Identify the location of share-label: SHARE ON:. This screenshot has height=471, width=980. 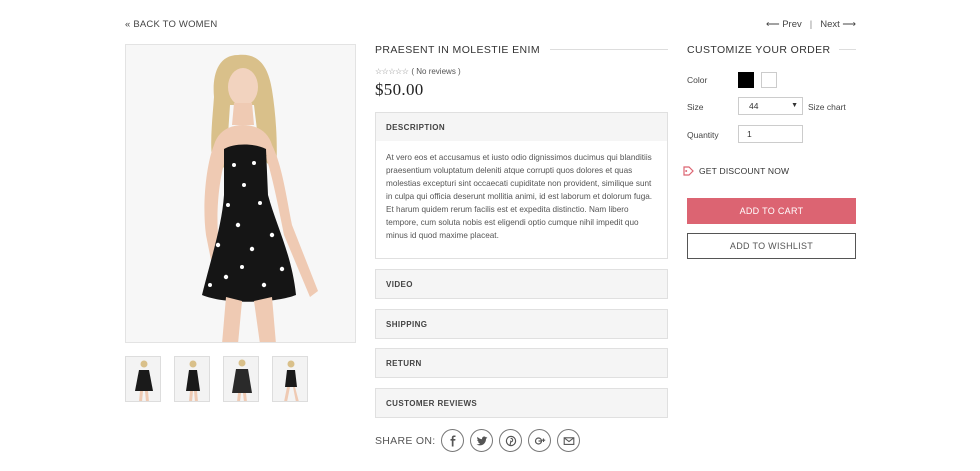
(405, 440).